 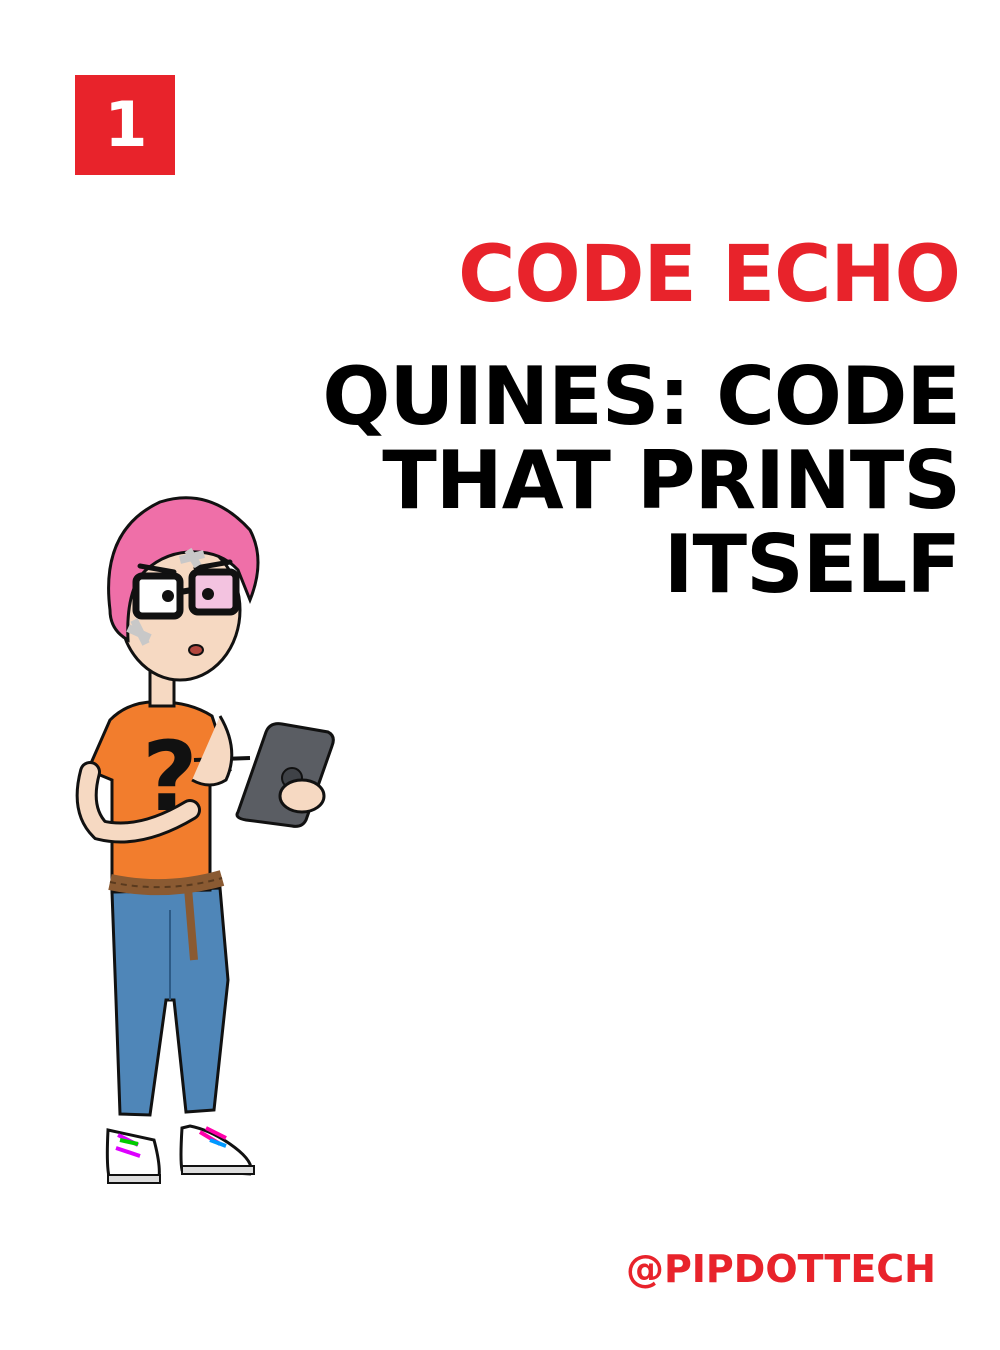 I want to click on page-number-badge: 1, so click(x=125, y=125).